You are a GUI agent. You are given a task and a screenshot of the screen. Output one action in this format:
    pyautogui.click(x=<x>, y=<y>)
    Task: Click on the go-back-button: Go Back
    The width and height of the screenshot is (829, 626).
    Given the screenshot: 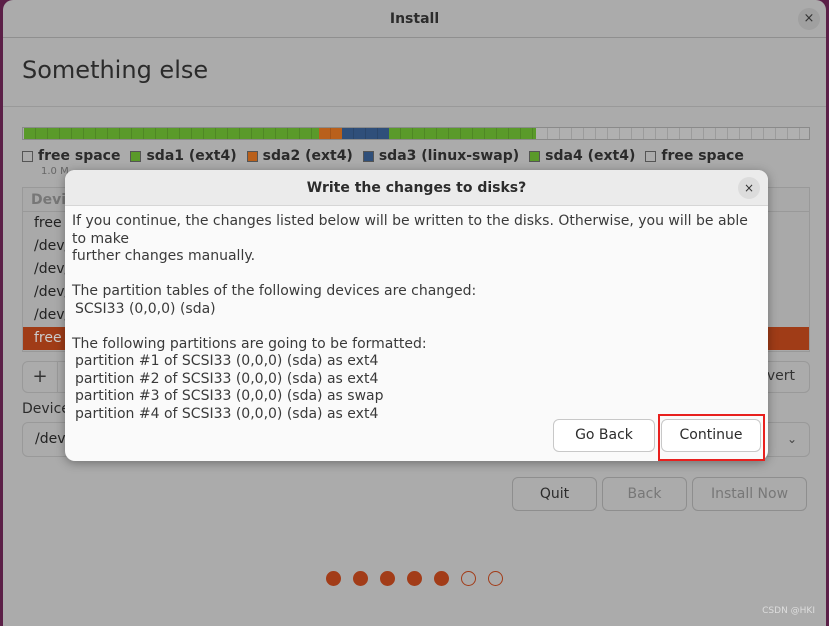 What is the action you would take?
    pyautogui.click(x=604, y=435)
    